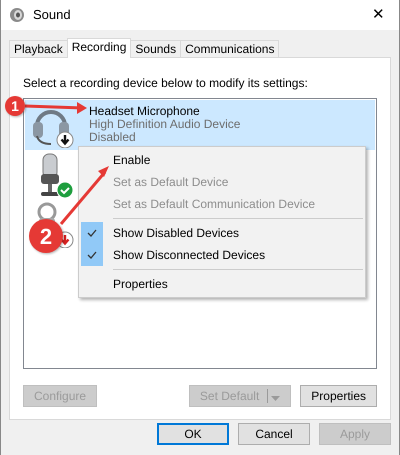 This screenshot has height=455, width=400. Describe the element at coordinates (193, 434) in the screenshot. I see `button: OK` at that location.